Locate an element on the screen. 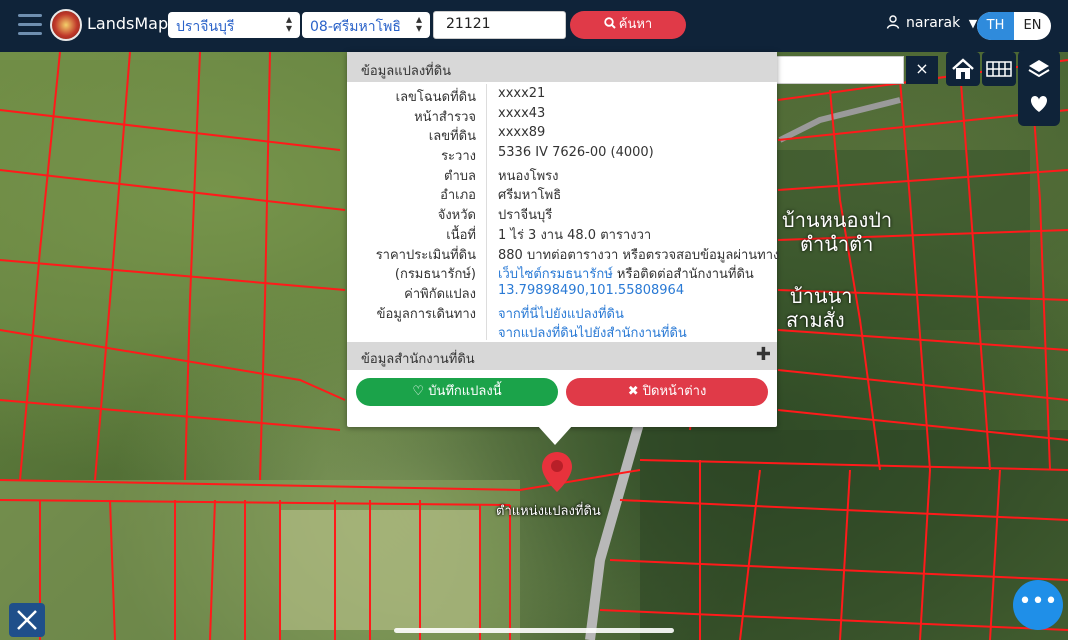  info-row-area: เนื้อที่ 1 ไร่ 3 งาน 48.0 ตารางวา is located at coordinates (562, 232).